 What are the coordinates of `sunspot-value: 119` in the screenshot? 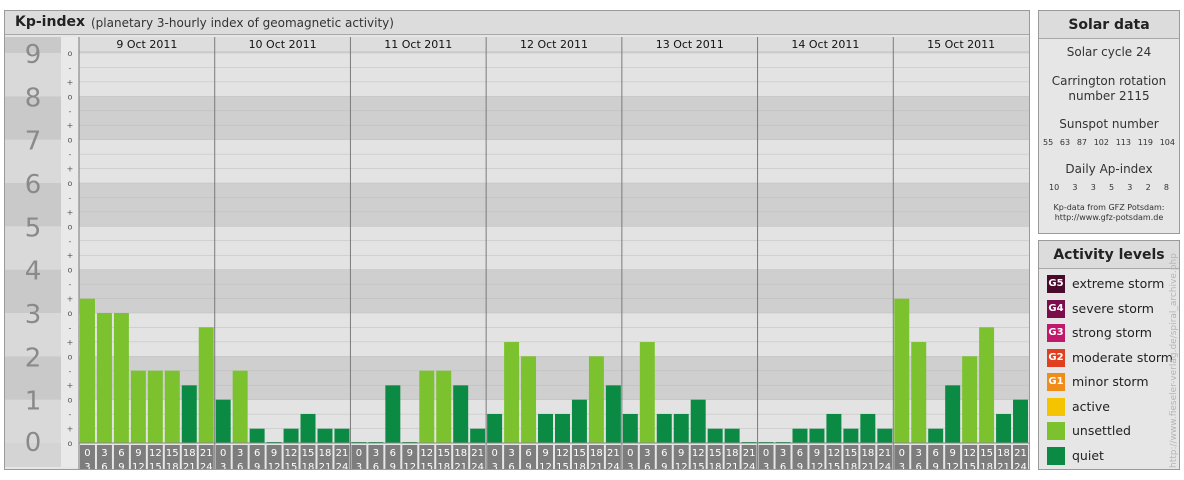 It's located at (1145, 142).